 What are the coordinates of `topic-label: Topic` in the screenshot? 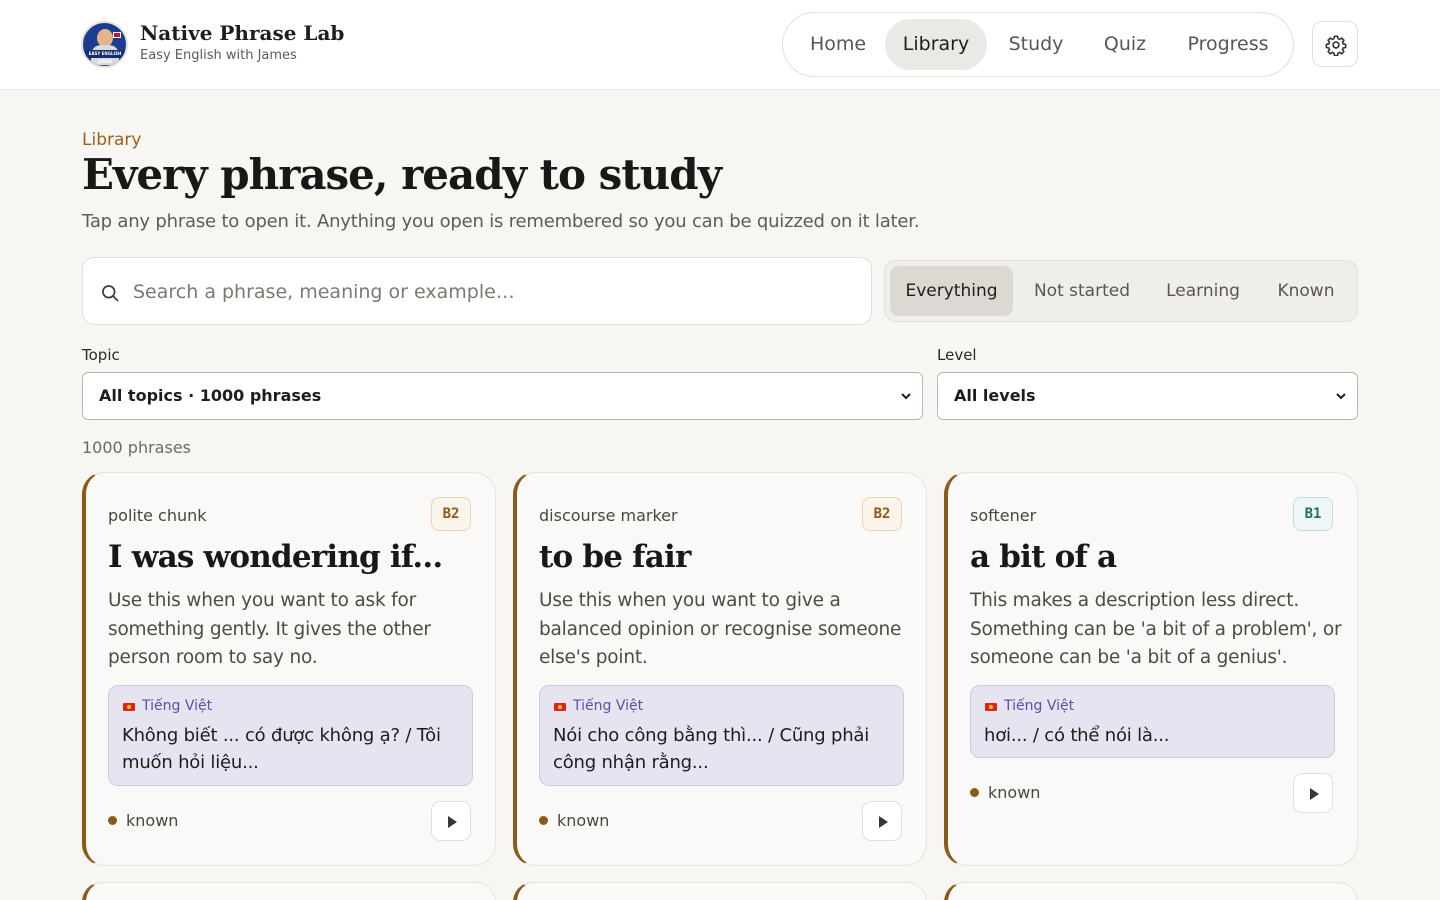 It's located at (101, 355).